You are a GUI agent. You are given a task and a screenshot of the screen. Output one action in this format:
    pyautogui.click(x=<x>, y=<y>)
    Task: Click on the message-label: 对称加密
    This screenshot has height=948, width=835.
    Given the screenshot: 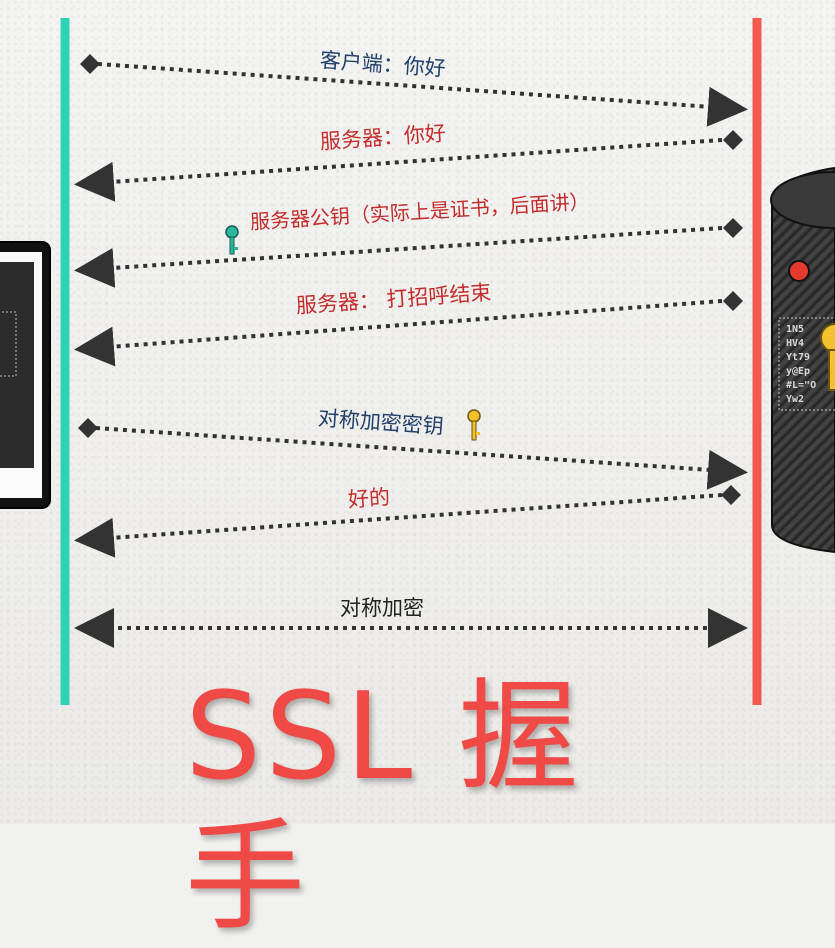 What is the action you would take?
    pyautogui.click(x=382, y=608)
    